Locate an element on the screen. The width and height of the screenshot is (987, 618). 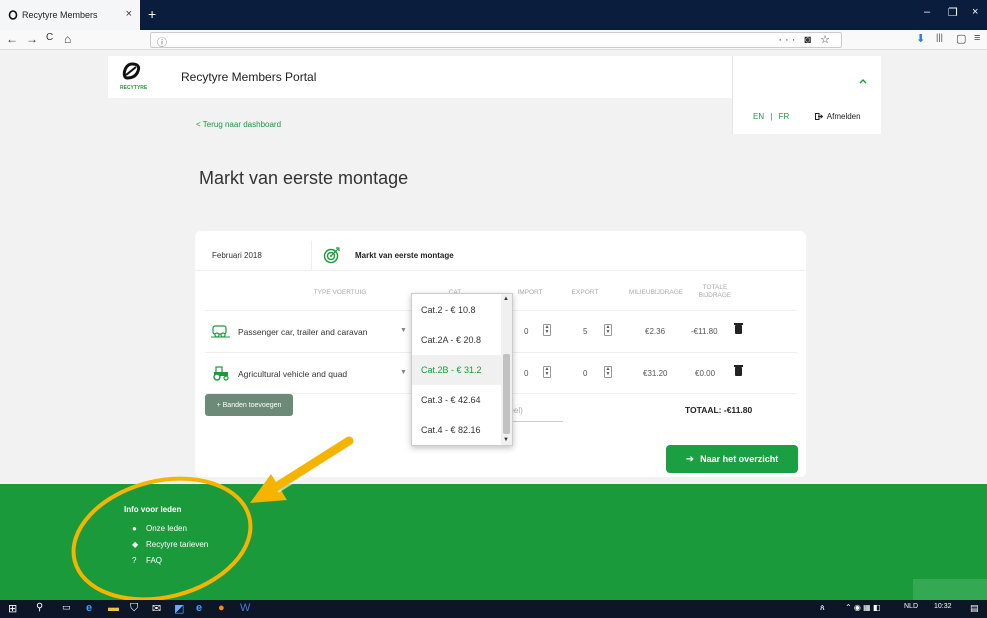
milieu-value: €2.36 is located at coordinates (655, 331).